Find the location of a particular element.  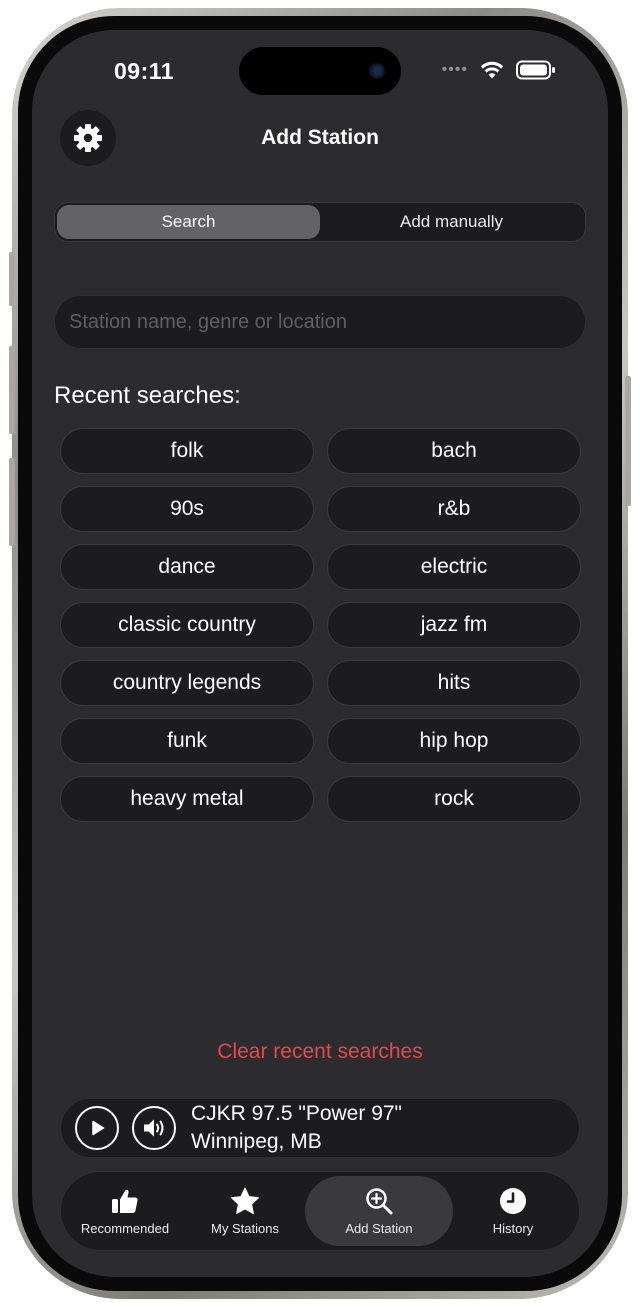

dynamic-island is located at coordinates (320, 71).